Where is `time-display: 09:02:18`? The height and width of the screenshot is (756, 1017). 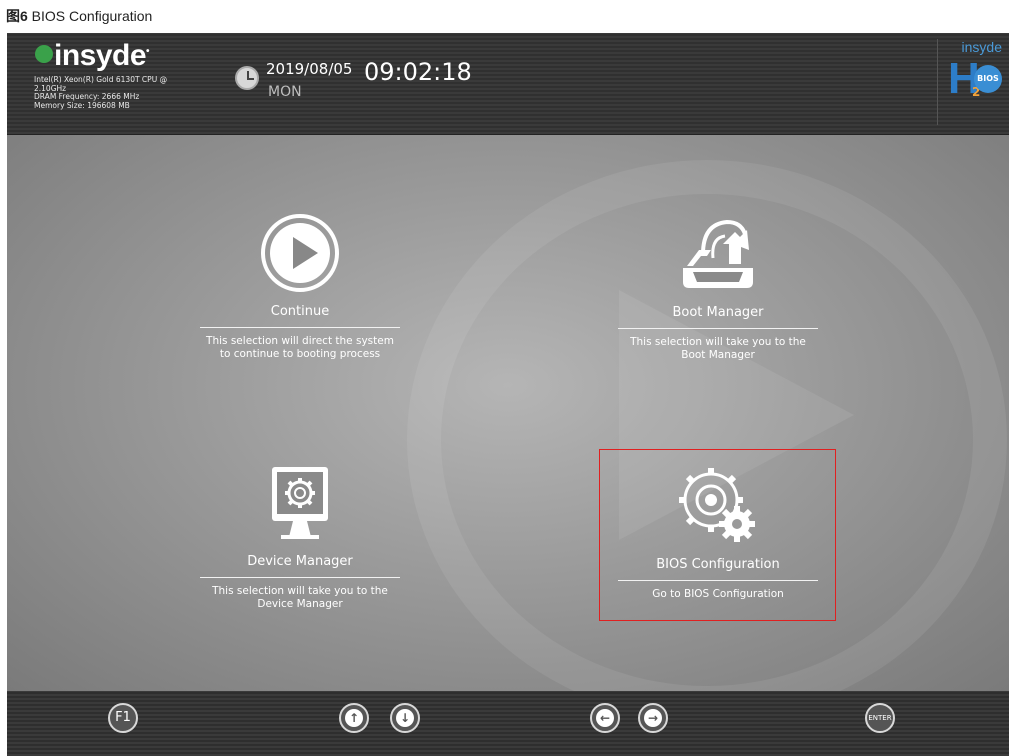
time-display: 09:02:18 is located at coordinates (418, 72).